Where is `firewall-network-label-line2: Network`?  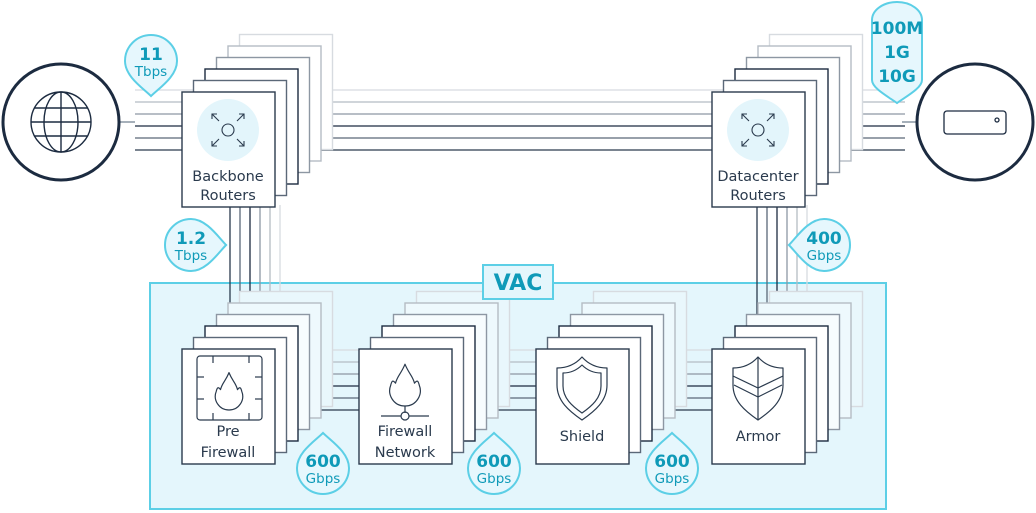 firewall-network-label-line2: Network is located at coordinates (405, 453).